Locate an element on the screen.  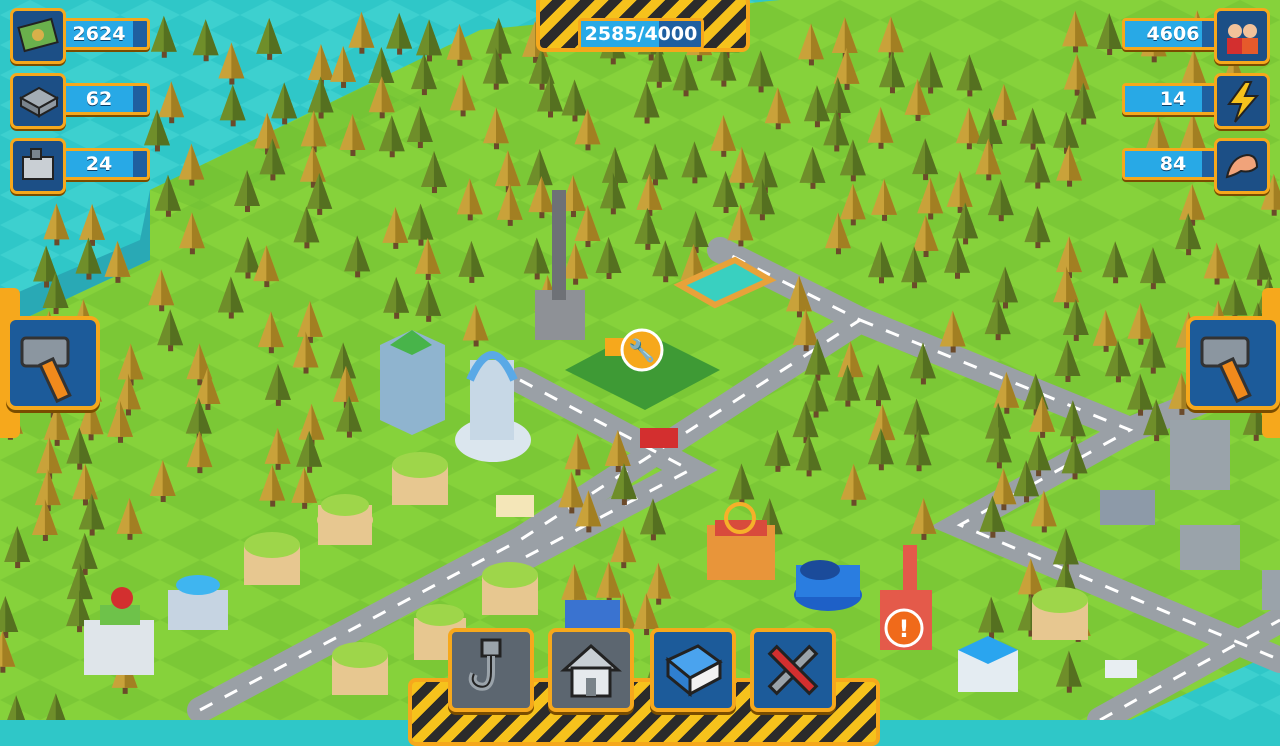
money-icon-frame is located at coordinates (38, 36).